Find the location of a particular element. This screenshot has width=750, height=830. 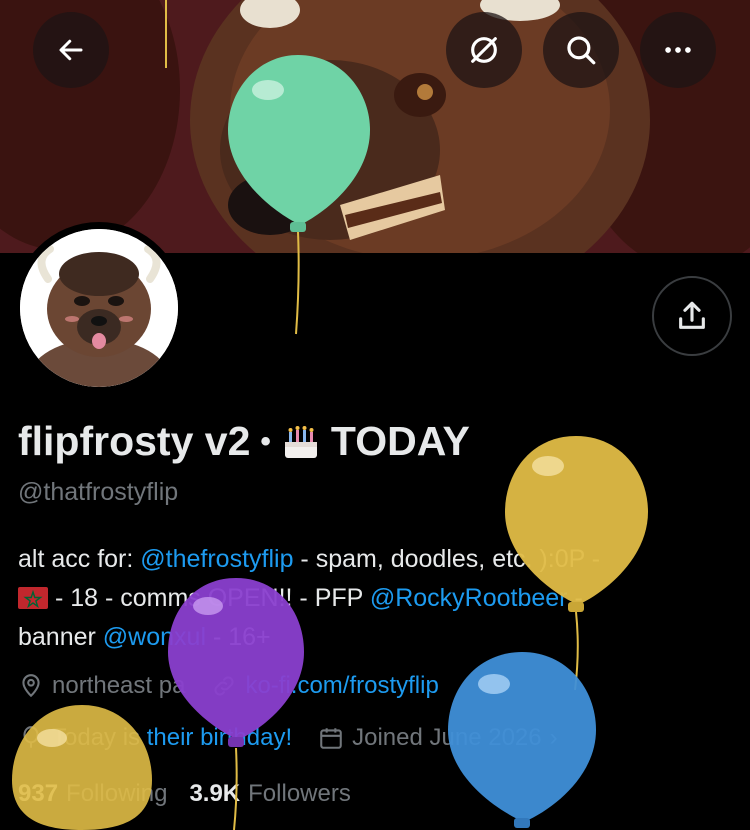

avatar is located at coordinates (99, 308).